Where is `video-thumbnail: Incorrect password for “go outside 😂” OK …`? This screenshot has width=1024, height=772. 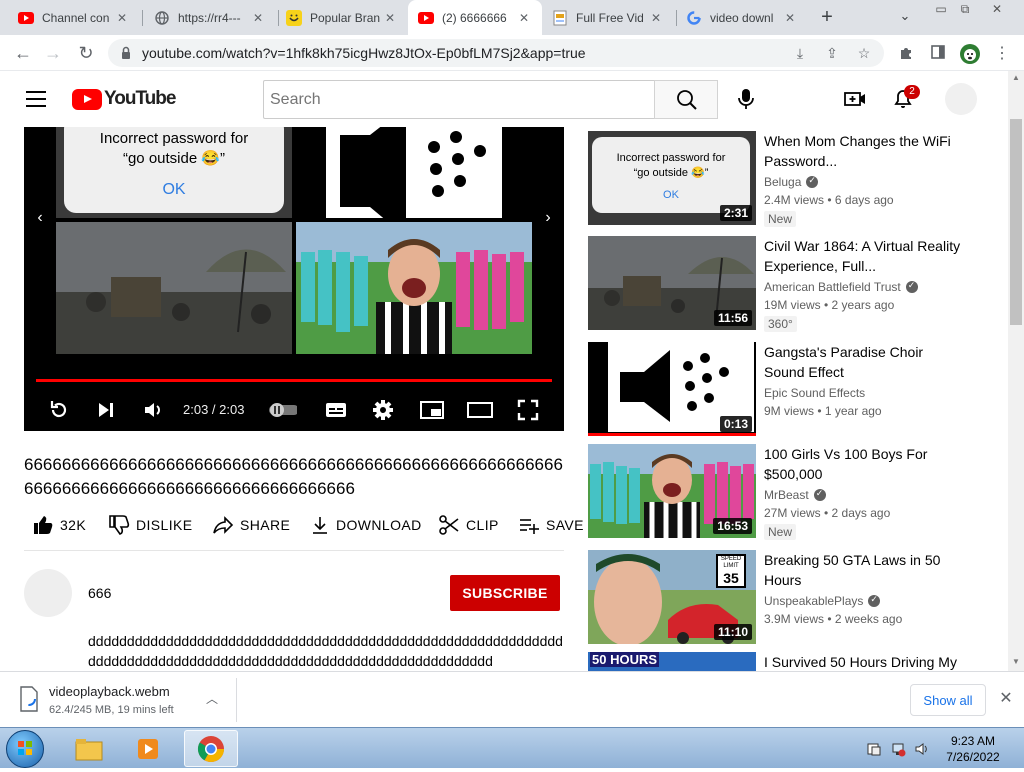 video-thumbnail: Incorrect password for “go outside 😂” OK … is located at coordinates (672, 178).